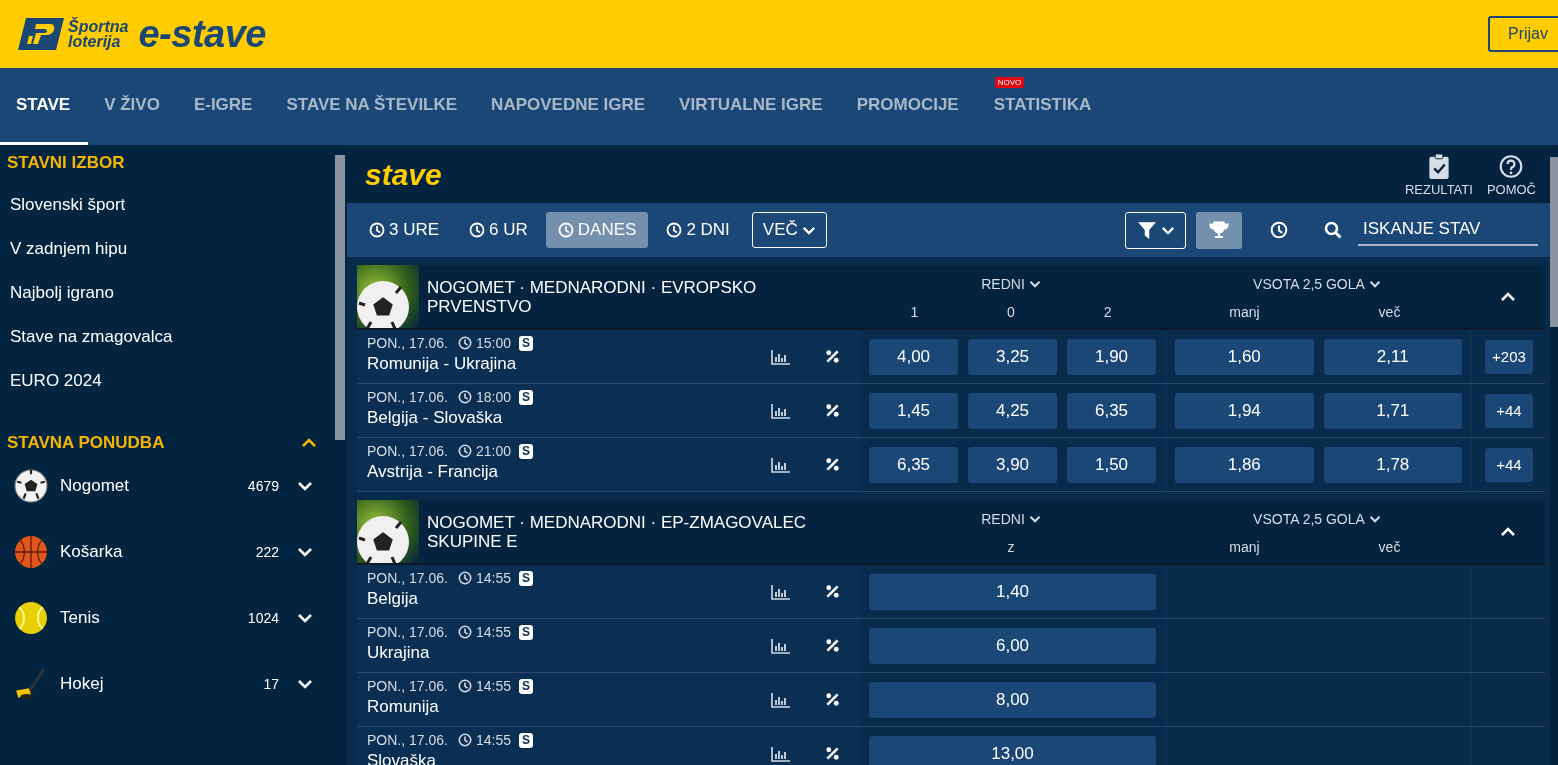 This screenshot has height=765, width=1558. I want to click on odds-button: 1,45, so click(913, 410).